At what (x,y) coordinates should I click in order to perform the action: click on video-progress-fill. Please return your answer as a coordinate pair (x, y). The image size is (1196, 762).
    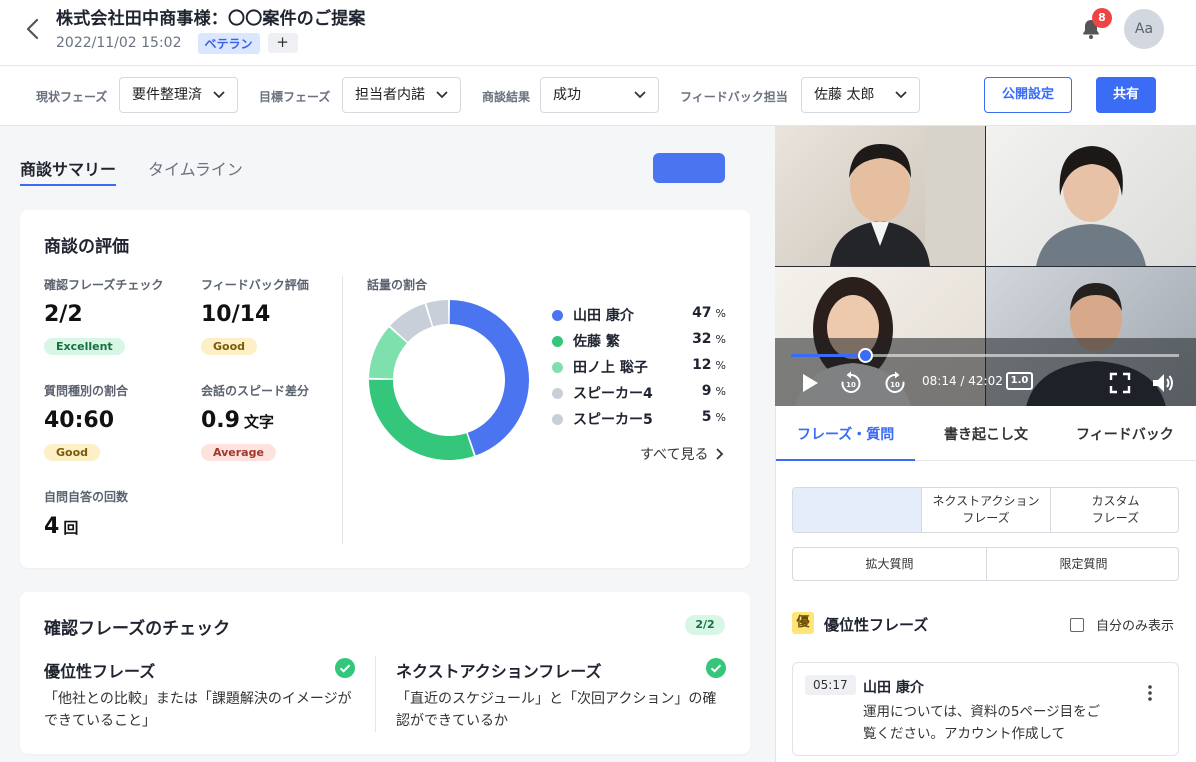
    Looking at the image, I should click on (828, 355).